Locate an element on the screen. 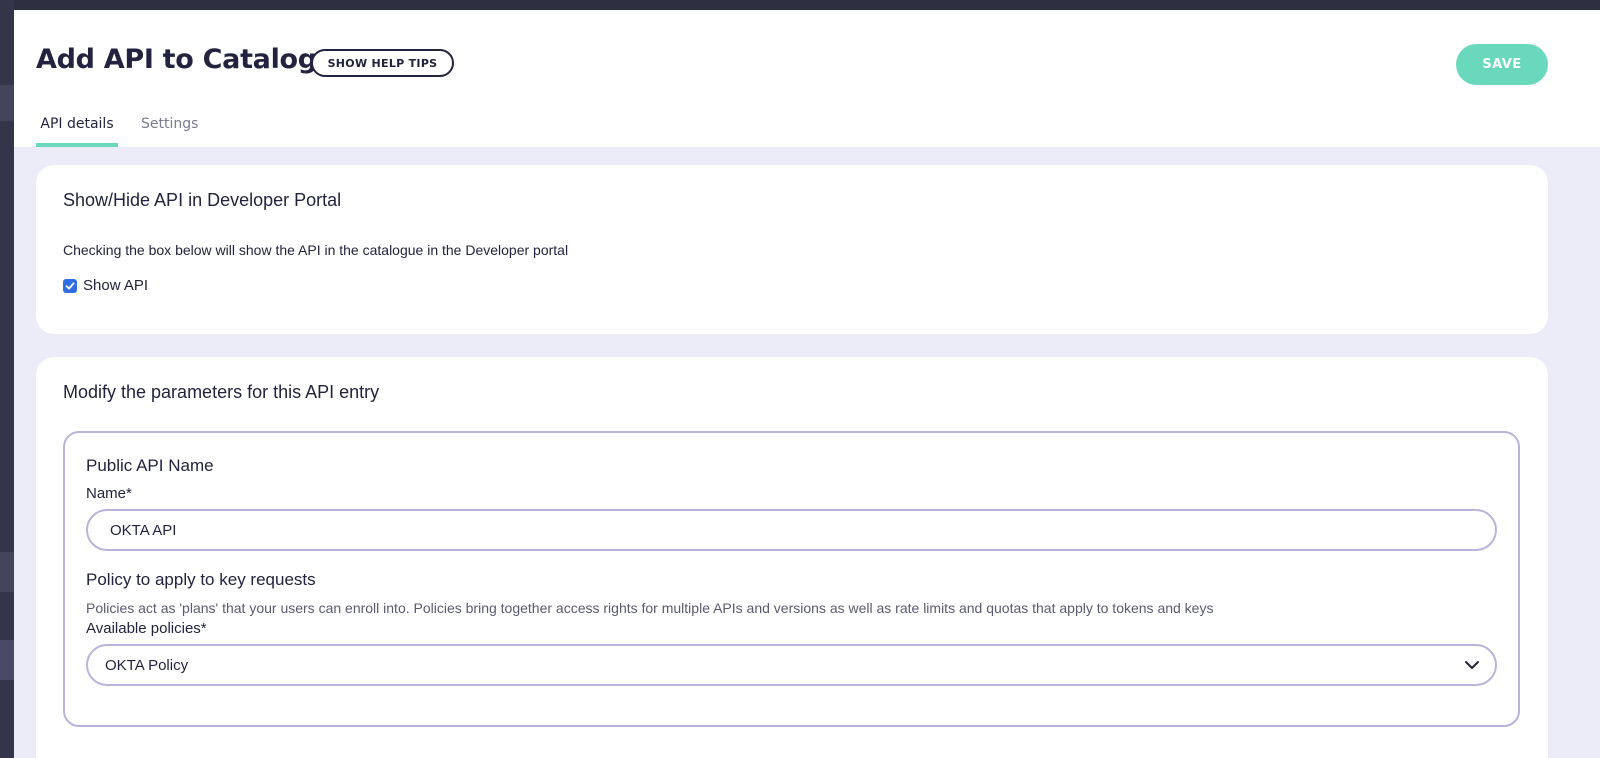 The width and height of the screenshot is (1600, 758). selected-policy: OKTA Policy is located at coordinates (147, 665).